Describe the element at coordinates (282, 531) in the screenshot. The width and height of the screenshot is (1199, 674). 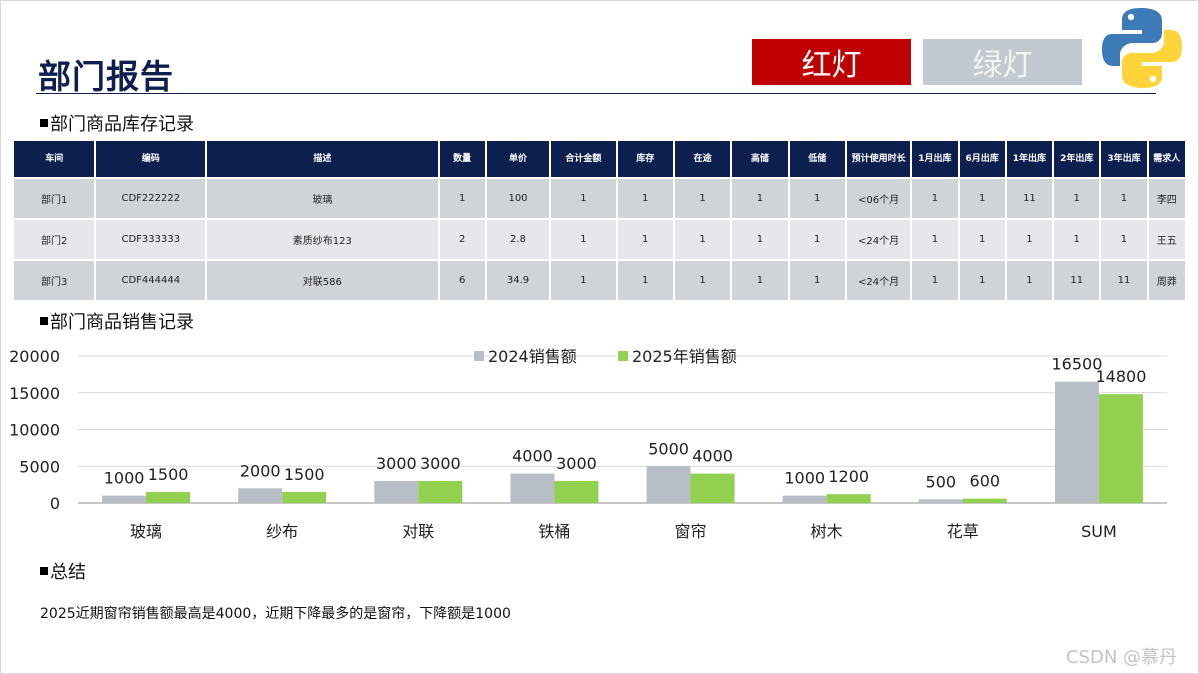
I see `x-tick-label: 纱布` at that location.